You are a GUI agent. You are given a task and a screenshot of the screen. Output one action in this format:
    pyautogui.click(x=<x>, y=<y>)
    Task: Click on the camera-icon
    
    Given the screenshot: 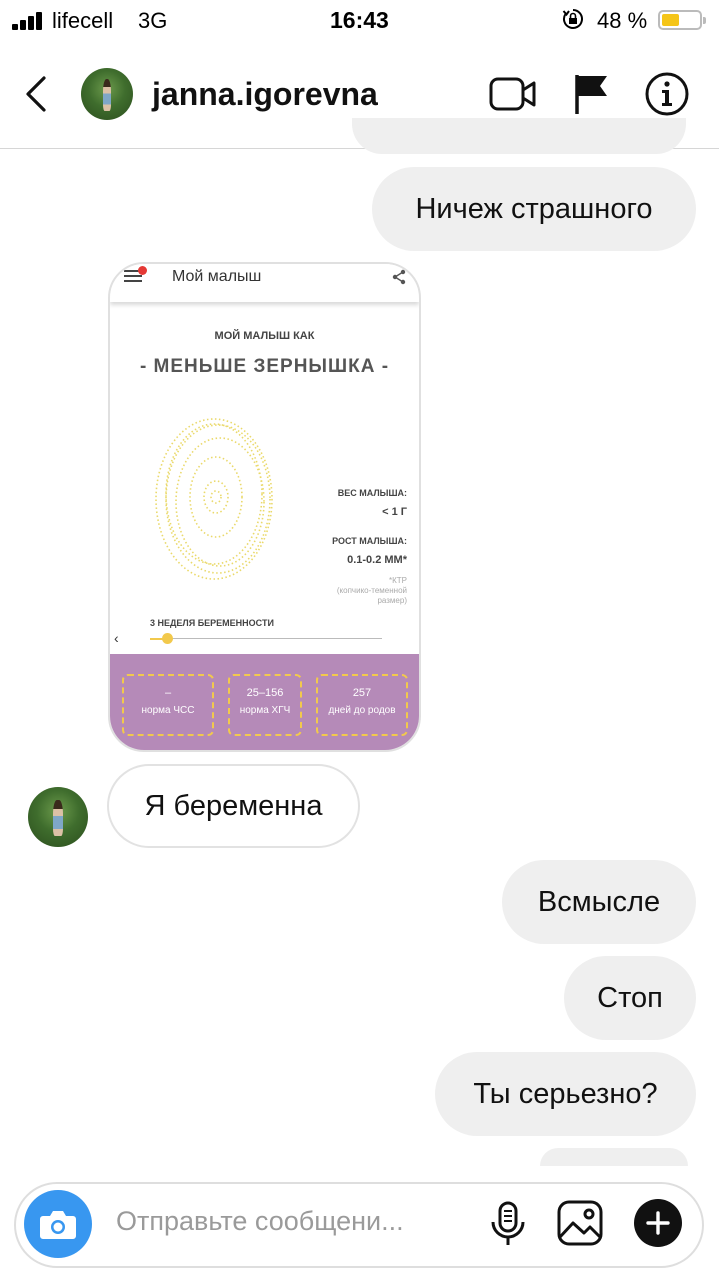 What is the action you would take?
    pyautogui.click(x=58, y=1225)
    